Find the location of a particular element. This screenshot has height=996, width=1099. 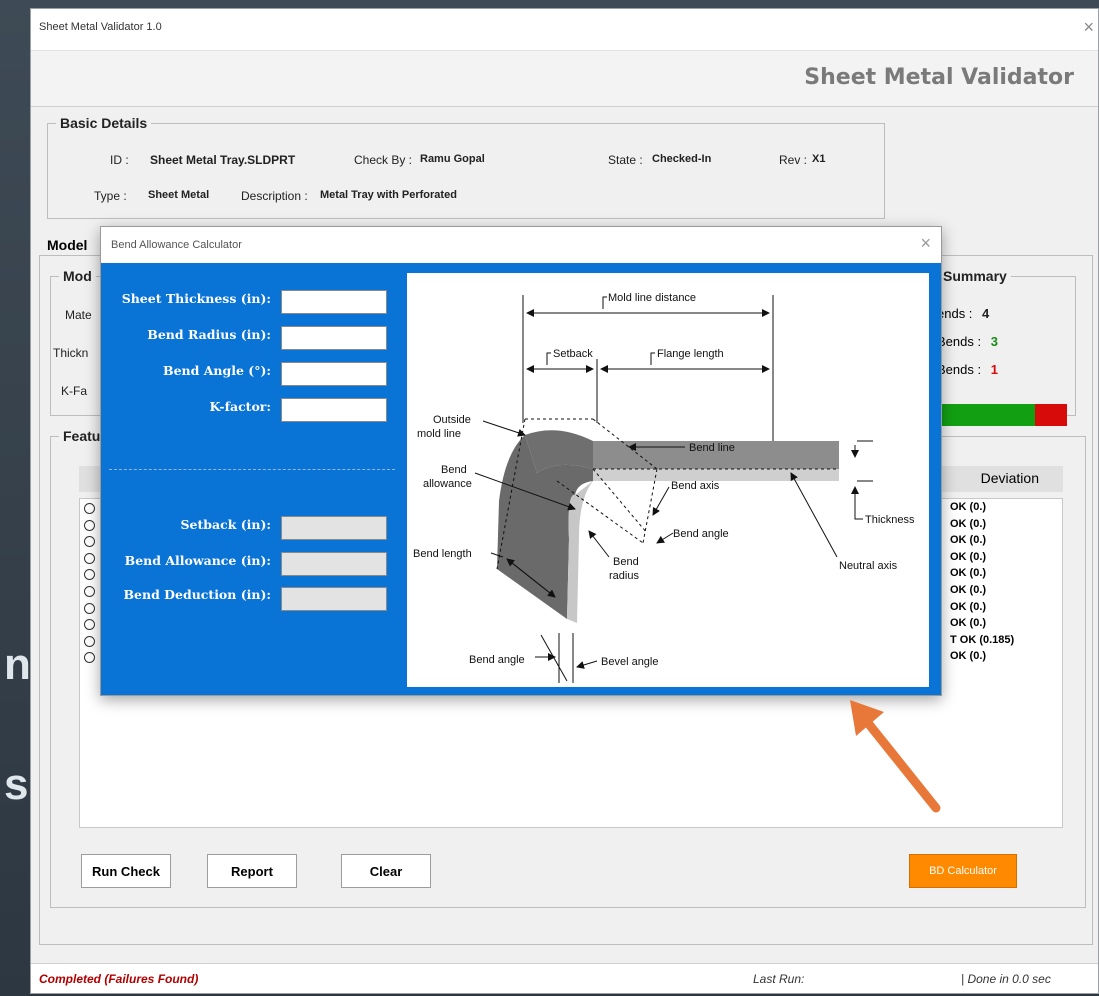

leg-edge is located at coordinates (580, 552).